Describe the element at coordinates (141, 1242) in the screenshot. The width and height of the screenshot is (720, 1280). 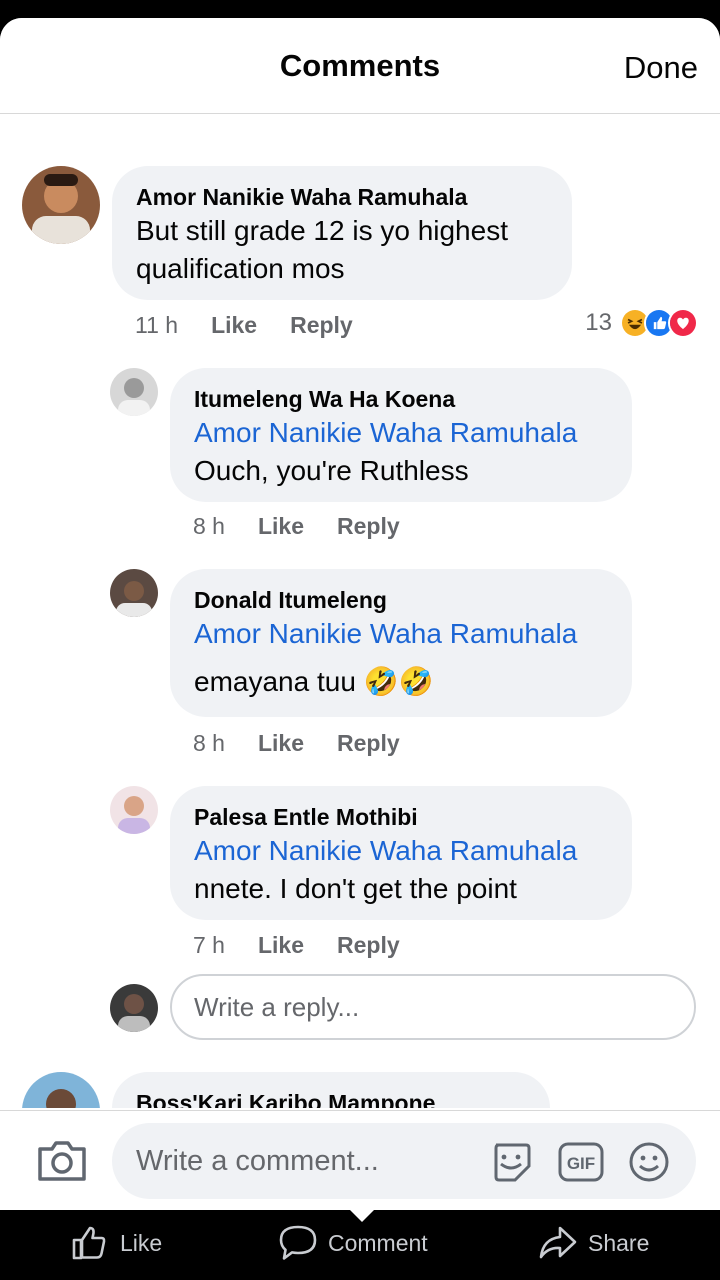
I see `like-tab-label: Like` at that location.